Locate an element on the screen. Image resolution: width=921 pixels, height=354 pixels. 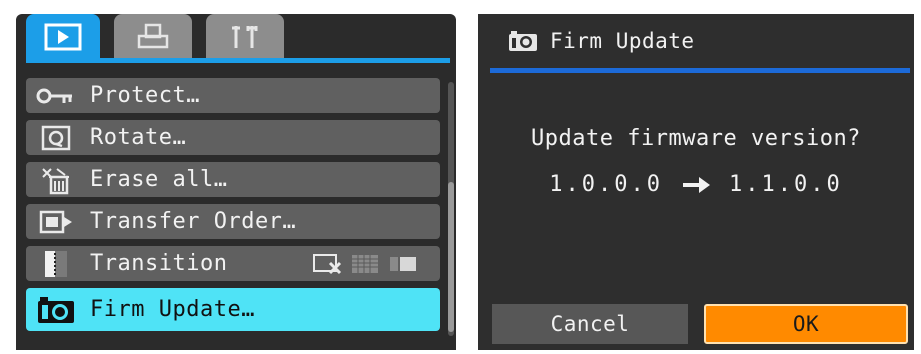
tab-underline is located at coordinates (238, 60).